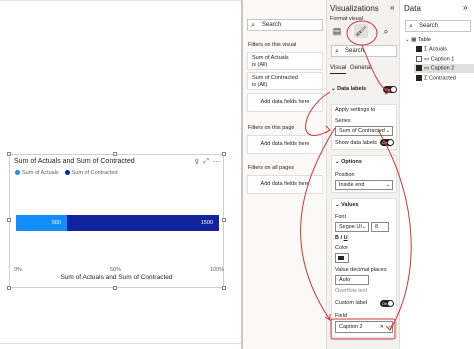 The width and height of the screenshot is (474, 349). I want to click on options-section: ⌄ Options, so click(348, 162).